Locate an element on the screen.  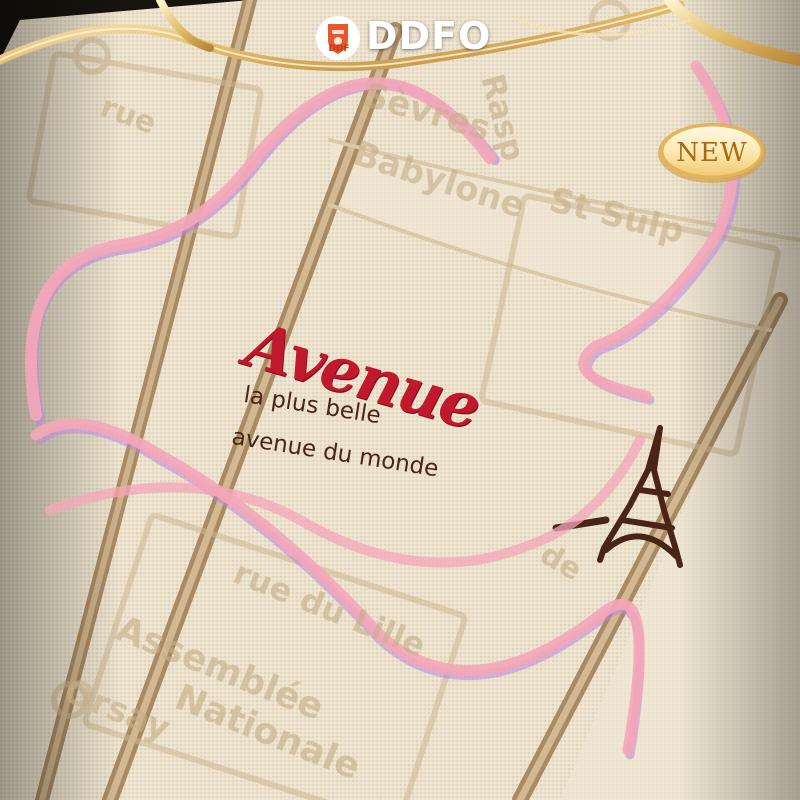
new-badge: NEW is located at coordinates (712, 153).